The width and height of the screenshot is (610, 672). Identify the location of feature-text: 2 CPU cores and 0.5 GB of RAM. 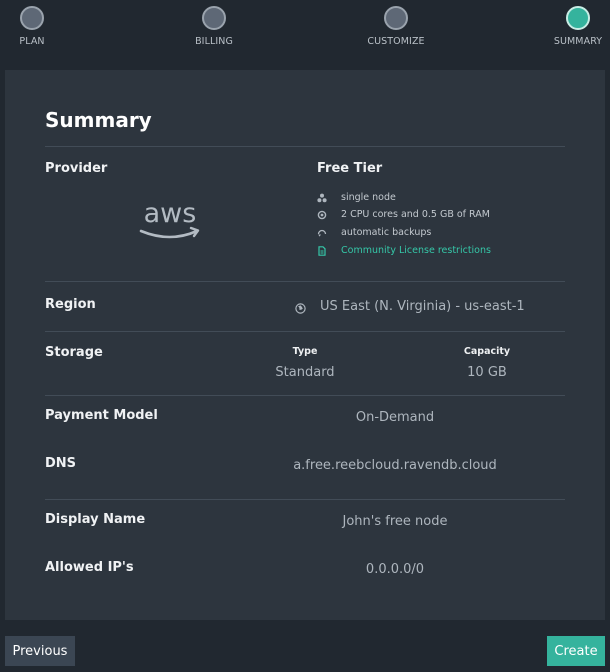
(415, 214).